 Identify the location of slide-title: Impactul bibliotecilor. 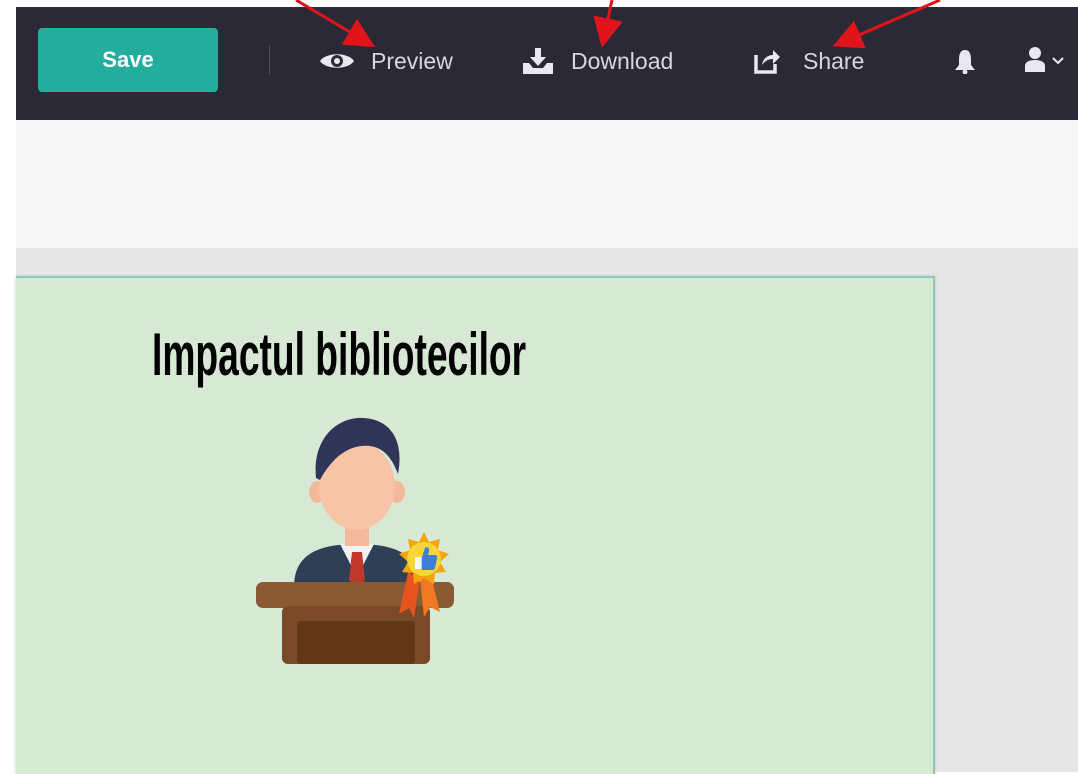
(339, 354).